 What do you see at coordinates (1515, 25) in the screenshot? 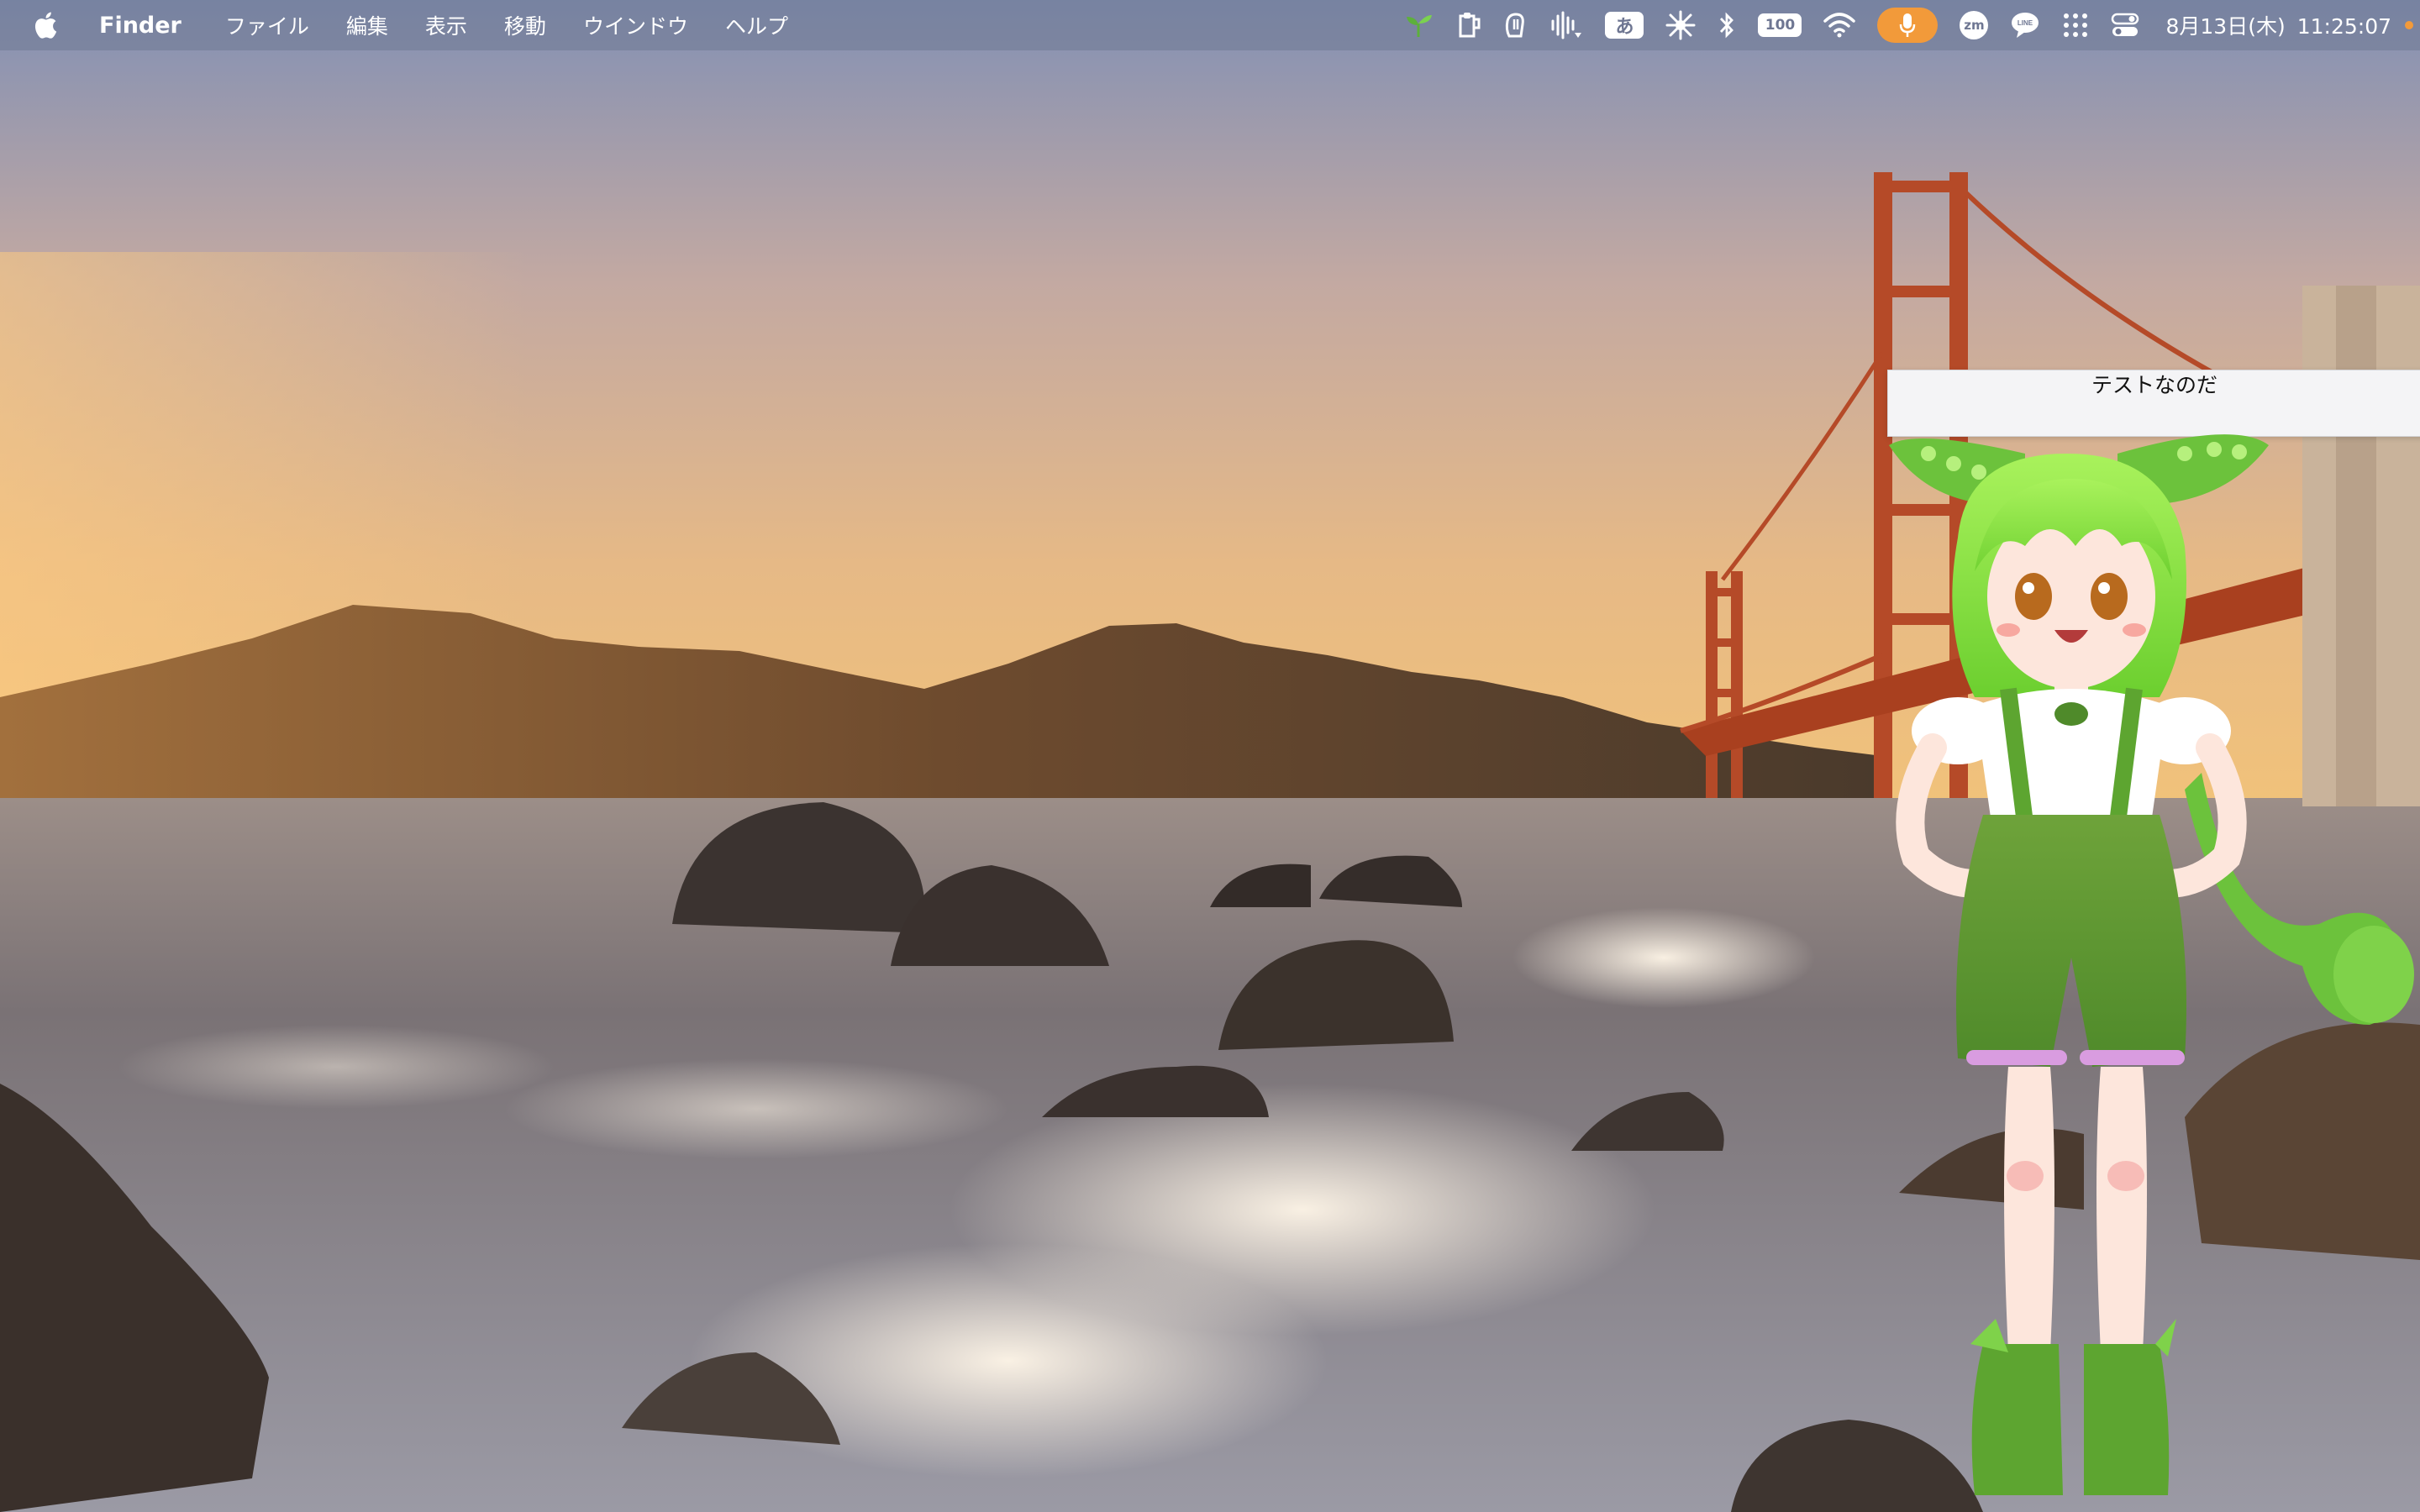
I see `hand-icon` at bounding box center [1515, 25].